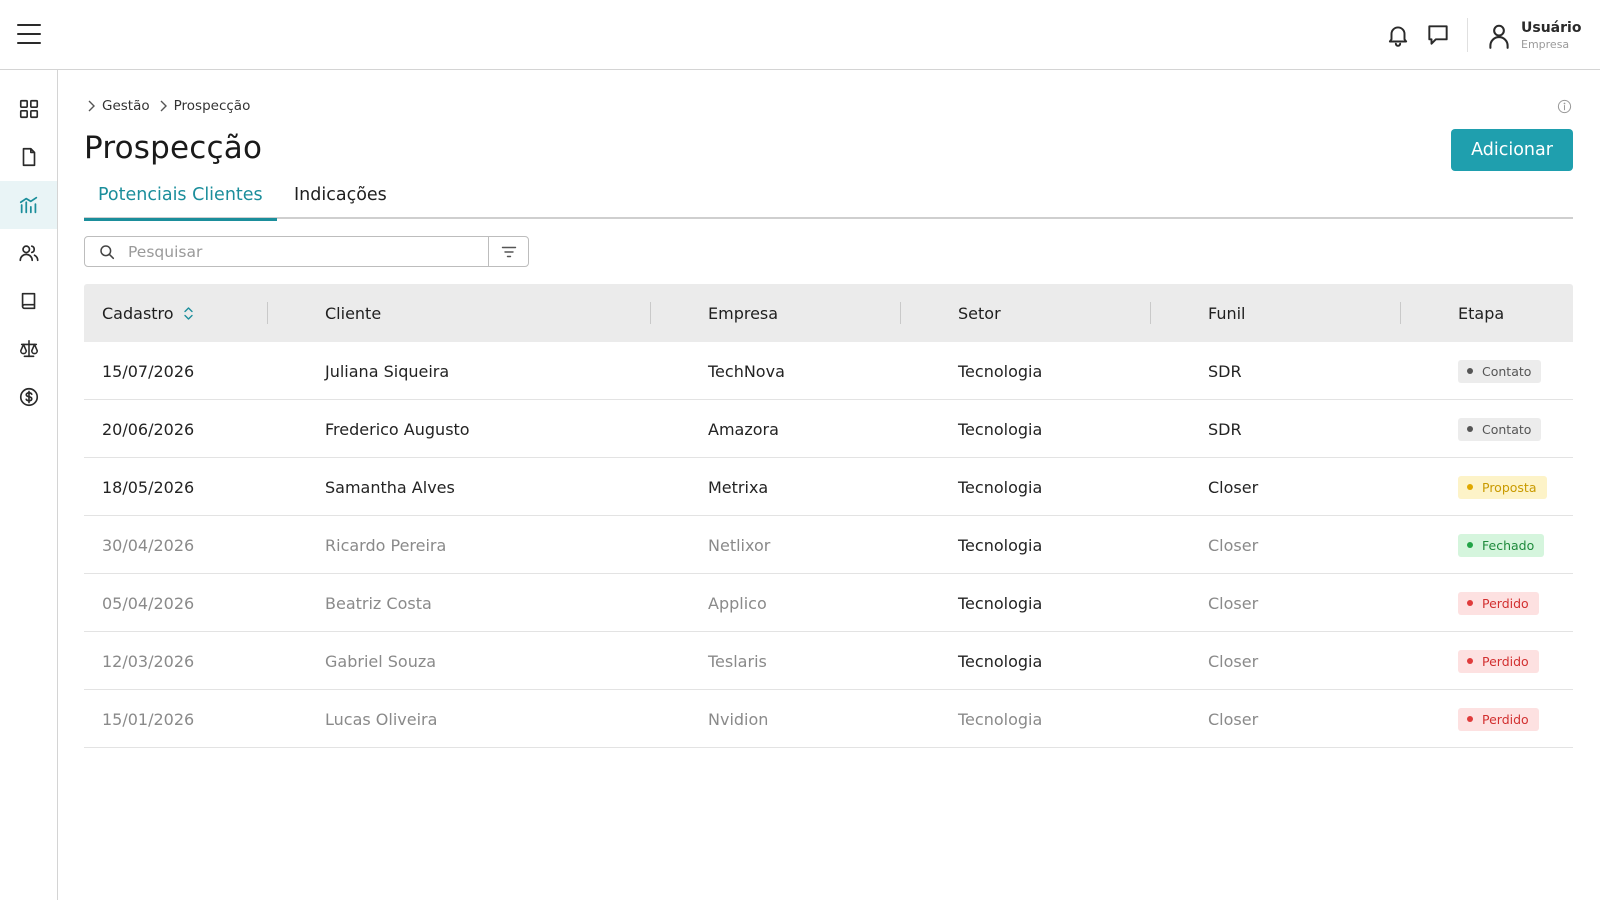  Describe the element at coordinates (172, 106) in the screenshot. I see `breadcrumb: Gestão Prospecção` at that location.